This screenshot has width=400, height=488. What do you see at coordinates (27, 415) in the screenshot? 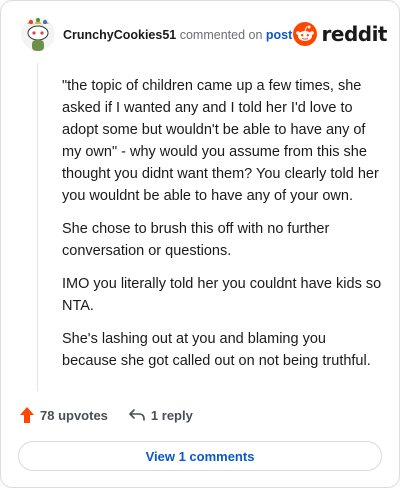
I see `upvote-arrow-icon` at bounding box center [27, 415].